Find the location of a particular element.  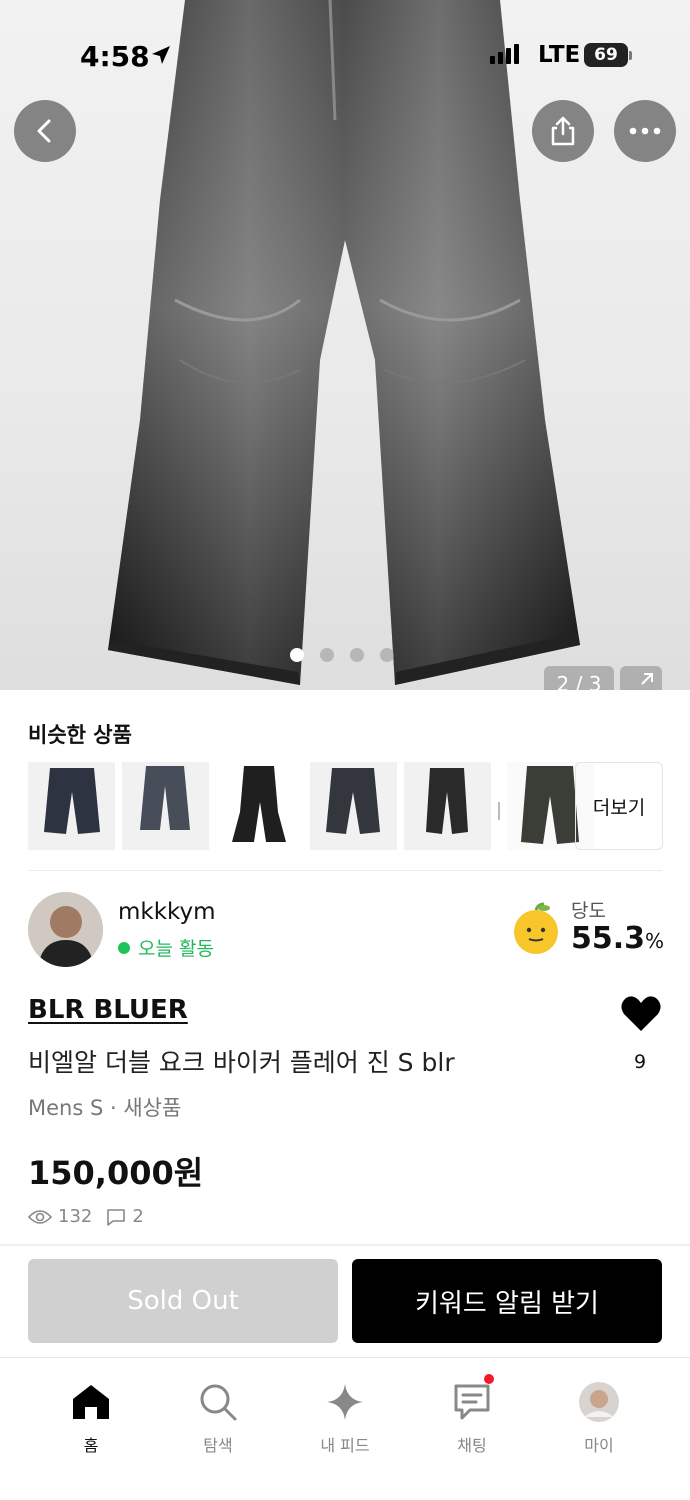

profile-avatar is located at coordinates (599, 1402).